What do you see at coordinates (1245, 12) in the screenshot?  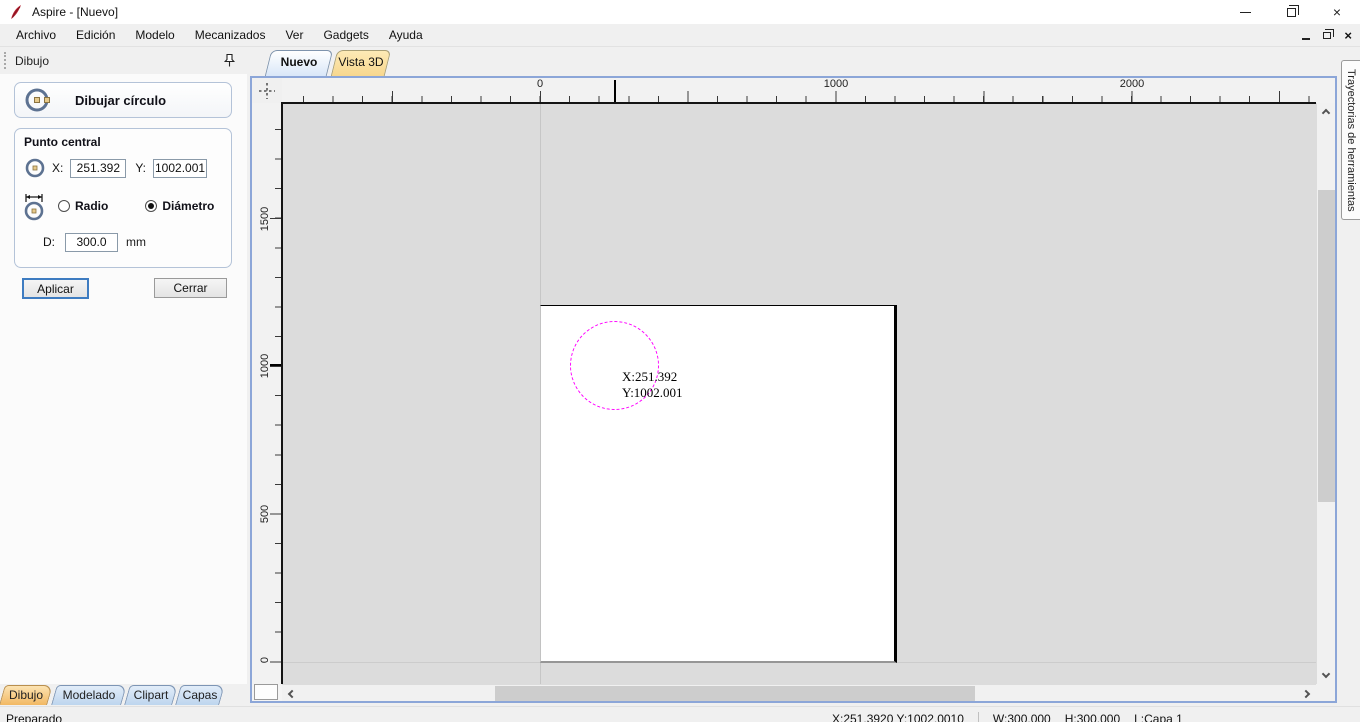 I see `minimize-icon` at bounding box center [1245, 12].